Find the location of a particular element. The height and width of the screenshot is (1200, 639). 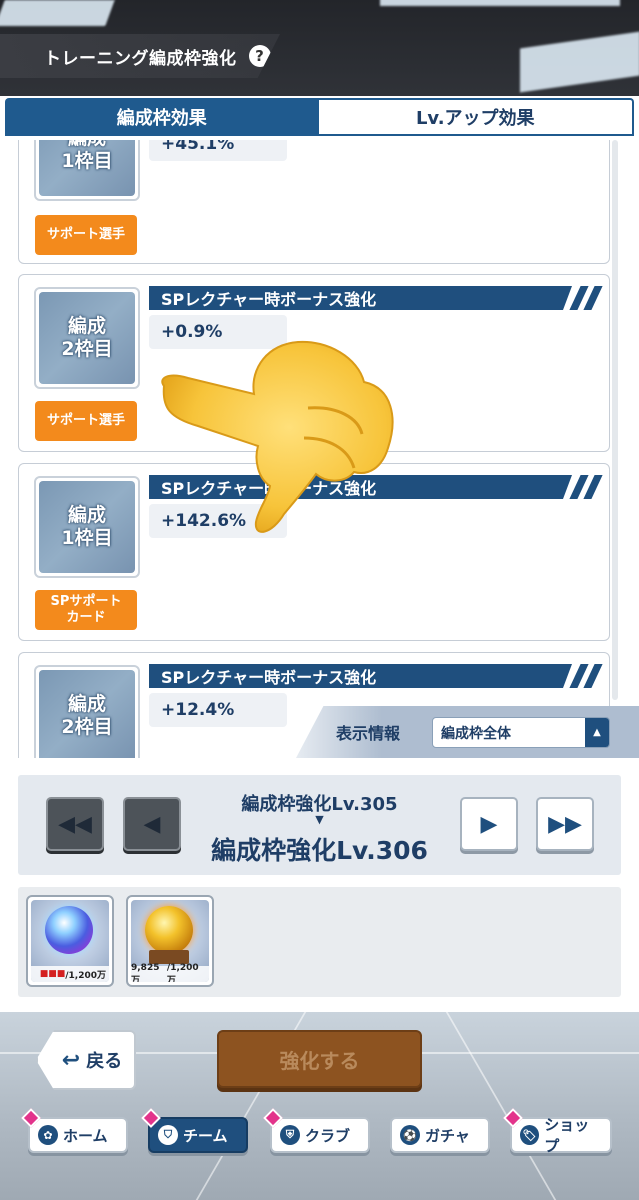

tab-slot-effect: 編成枠効果 is located at coordinates (162, 117).